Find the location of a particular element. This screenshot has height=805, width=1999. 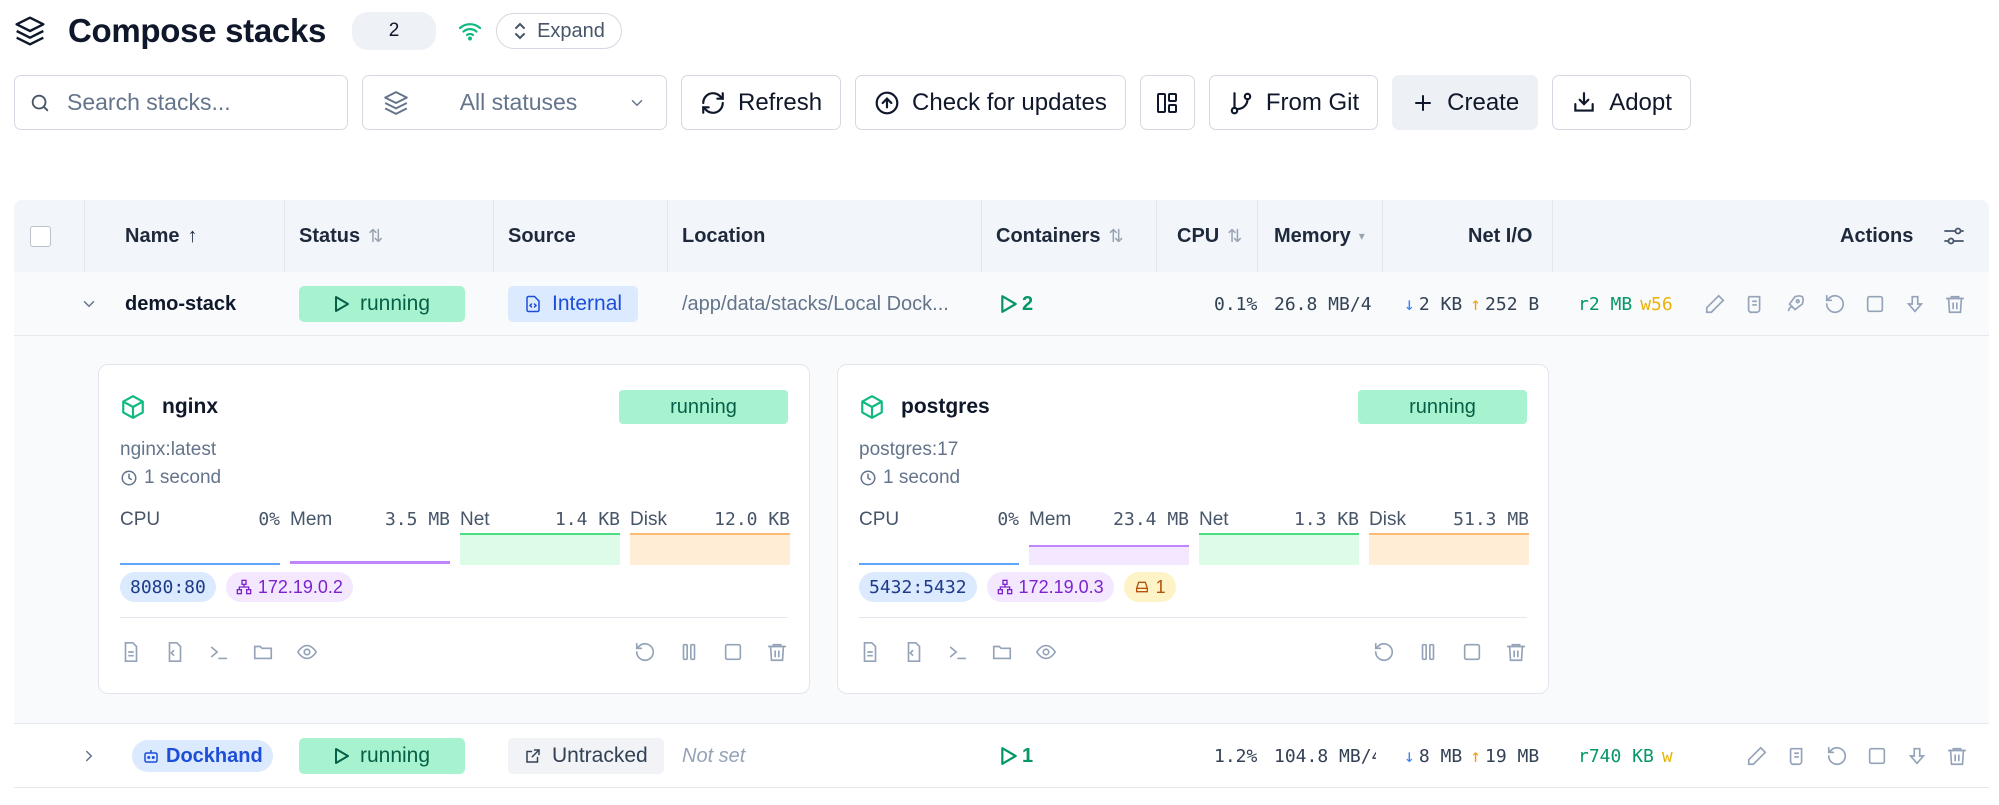

column-net-io-label: Net I/O is located at coordinates (1500, 235).